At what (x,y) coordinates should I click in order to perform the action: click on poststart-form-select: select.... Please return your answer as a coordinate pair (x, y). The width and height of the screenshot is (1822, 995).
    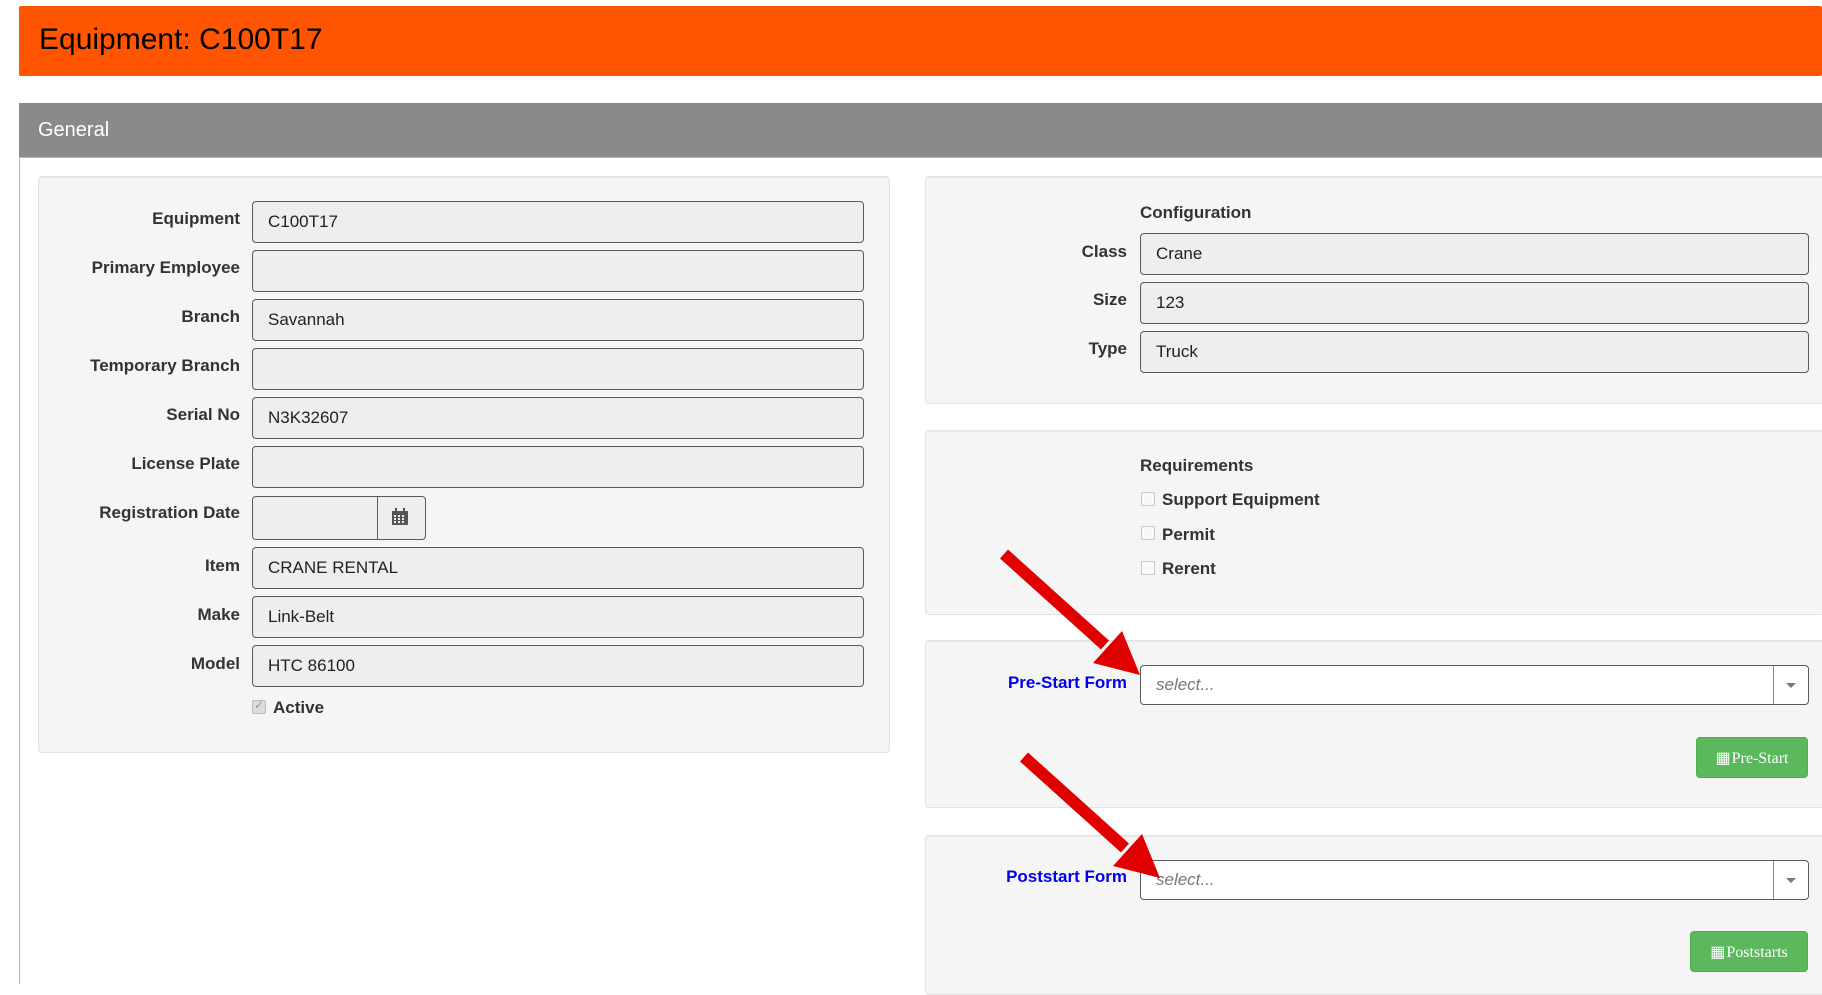
    Looking at the image, I should click on (1474, 880).